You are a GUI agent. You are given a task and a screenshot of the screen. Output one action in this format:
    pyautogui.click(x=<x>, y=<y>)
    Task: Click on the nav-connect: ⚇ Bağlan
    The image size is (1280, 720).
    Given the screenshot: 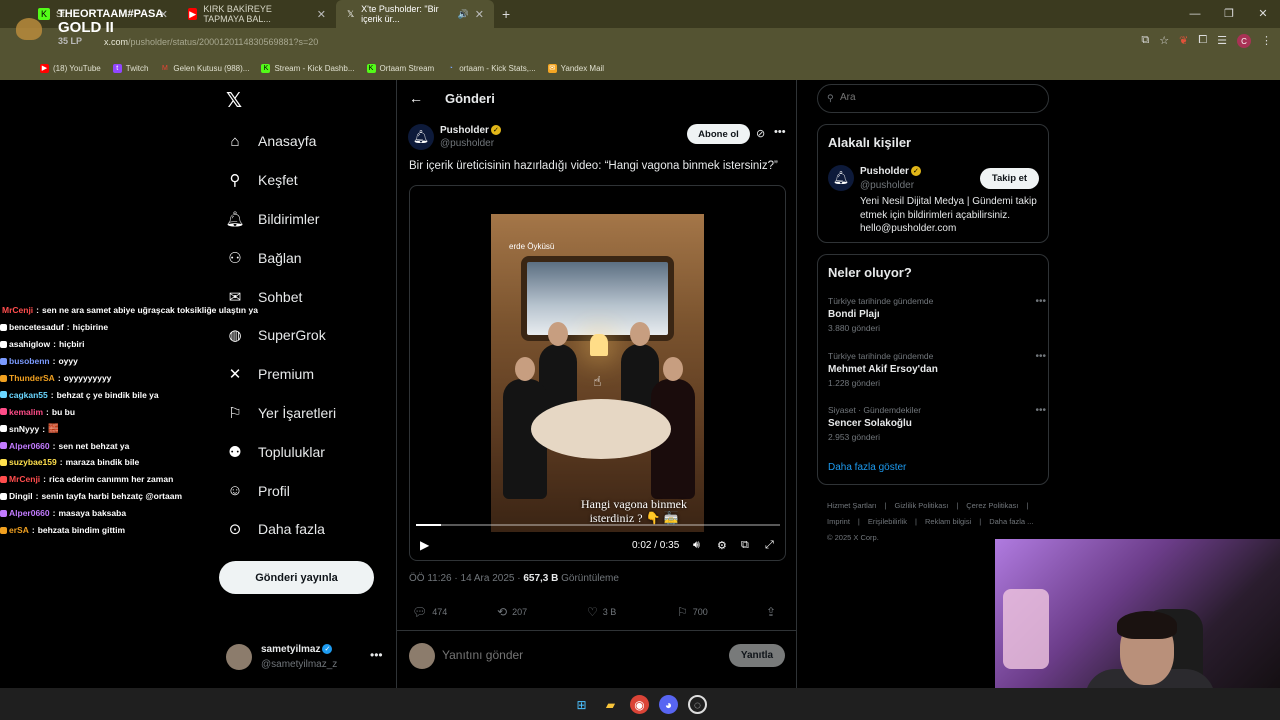 What is the action you would take?
    pyautogui.click(x=280, y=257)
    